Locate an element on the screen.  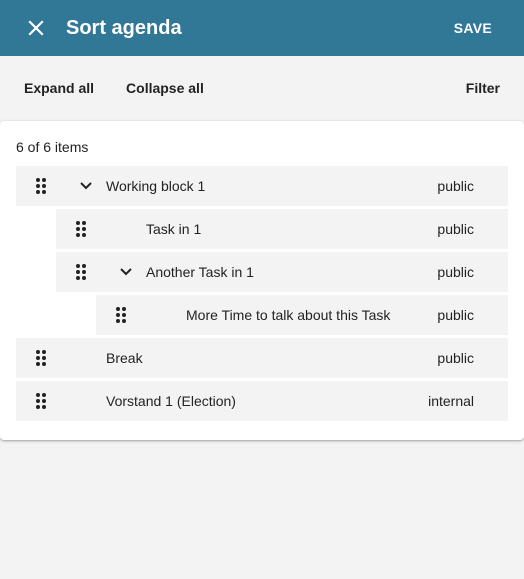
item-title: Task in 1 is located at coordinates (174, 229).